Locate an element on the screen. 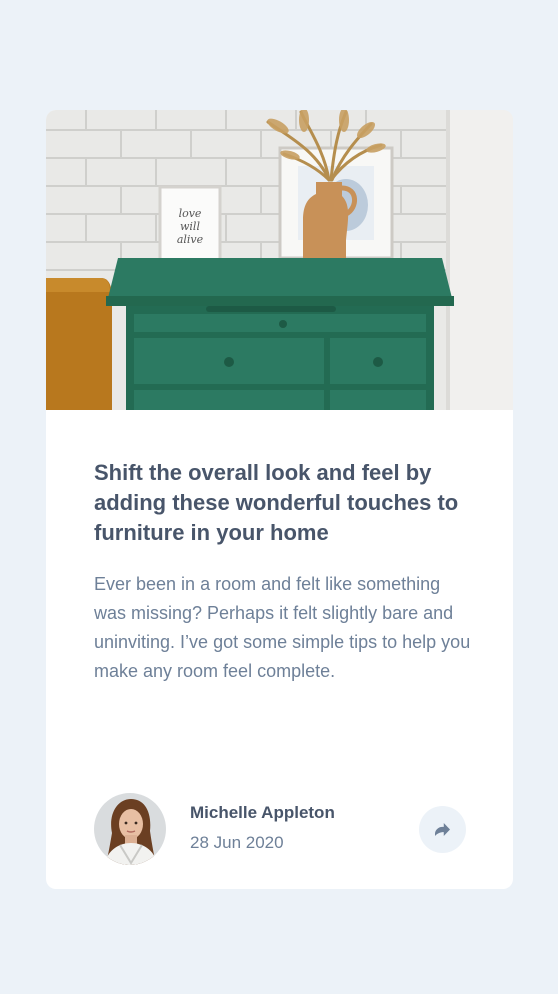  svg-text: will is located at coordinates (190, 226).